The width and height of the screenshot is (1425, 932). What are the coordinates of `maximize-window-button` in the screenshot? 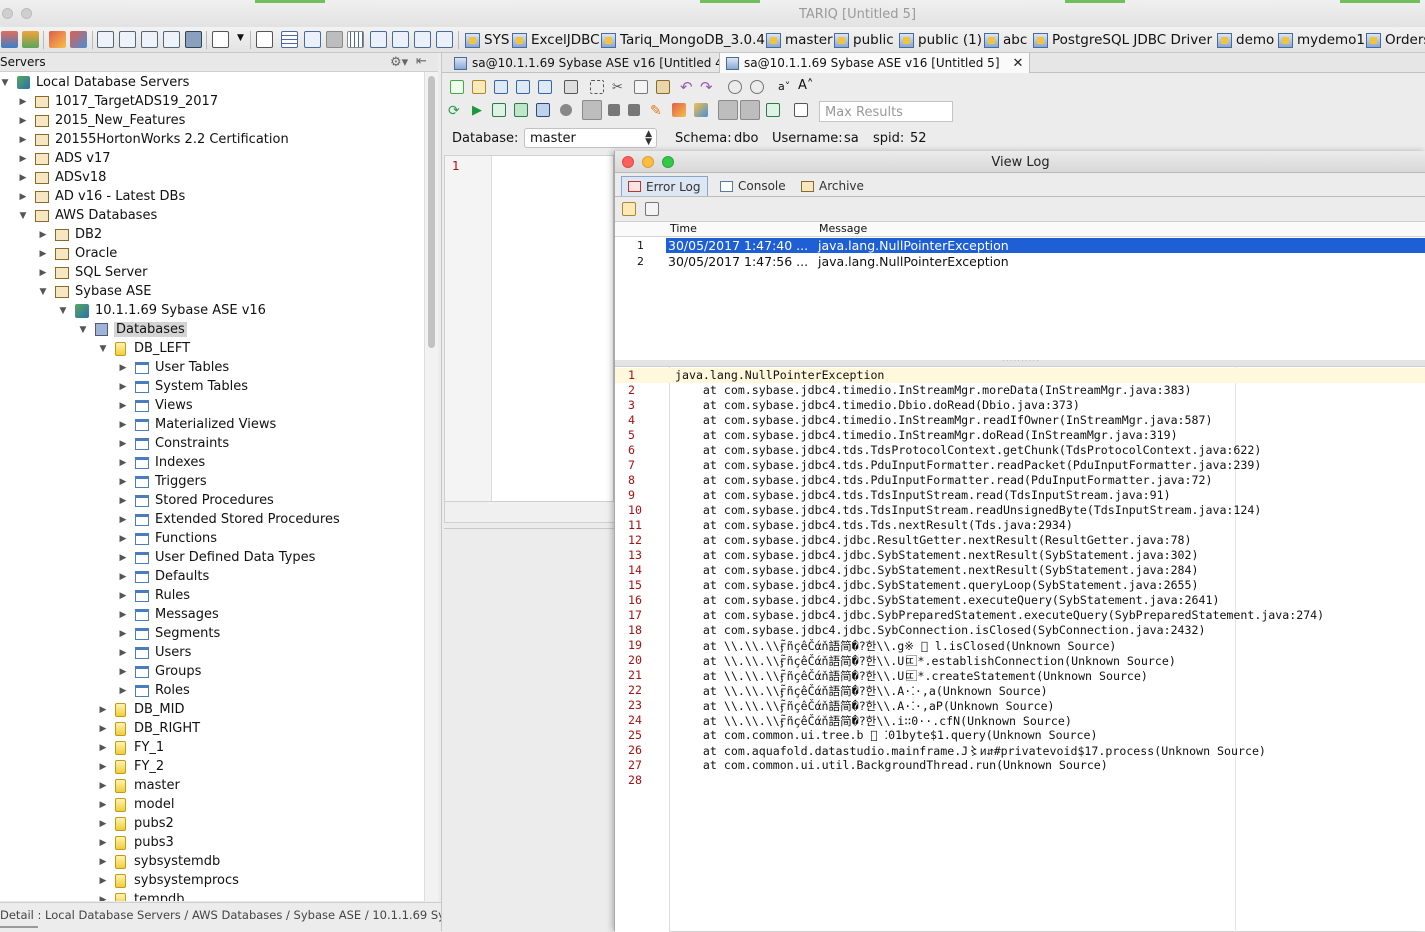 It's located at (668, 162).